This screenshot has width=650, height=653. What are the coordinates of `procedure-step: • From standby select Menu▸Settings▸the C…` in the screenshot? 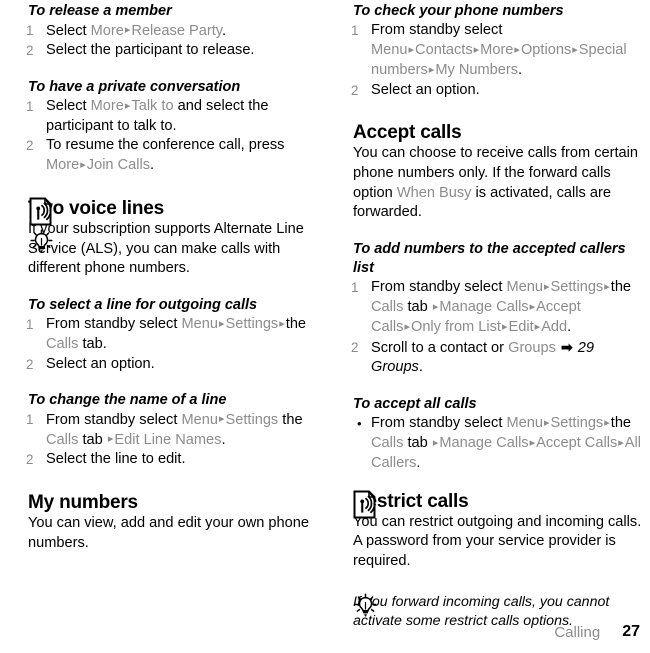 It's located at (500, 444).